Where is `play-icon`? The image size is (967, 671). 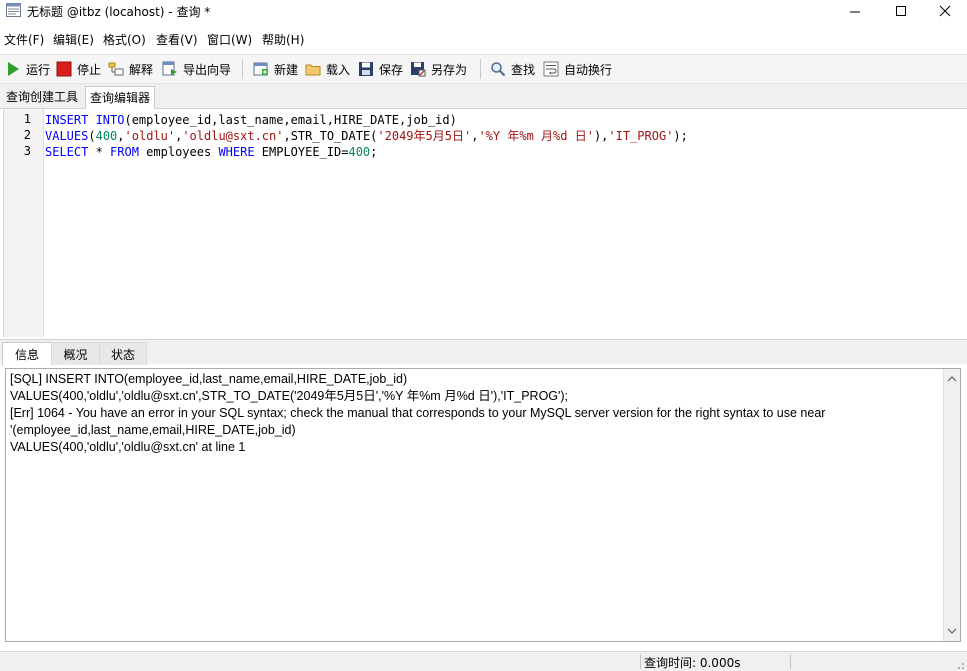
play-icon is located at coordinates (13, 69).